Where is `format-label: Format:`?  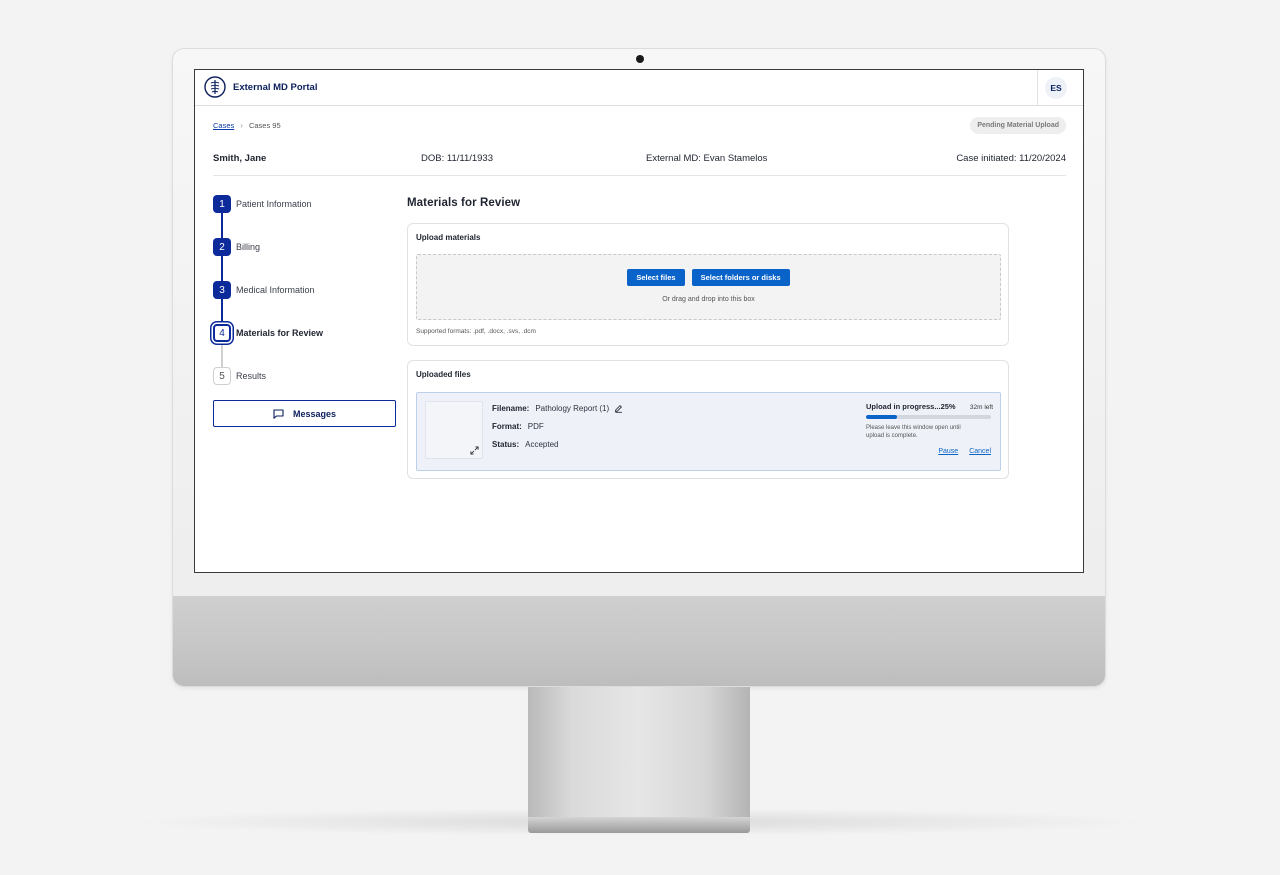 format-label: Format: is located at coordinates (507, 426).